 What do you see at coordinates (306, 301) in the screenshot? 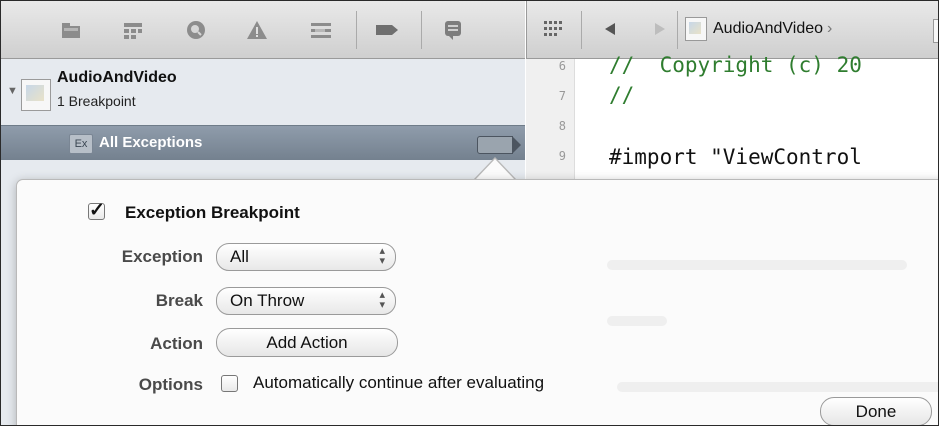
I see `break-popup: On Throw ▴ ▾` at bounding box center [306, 301].